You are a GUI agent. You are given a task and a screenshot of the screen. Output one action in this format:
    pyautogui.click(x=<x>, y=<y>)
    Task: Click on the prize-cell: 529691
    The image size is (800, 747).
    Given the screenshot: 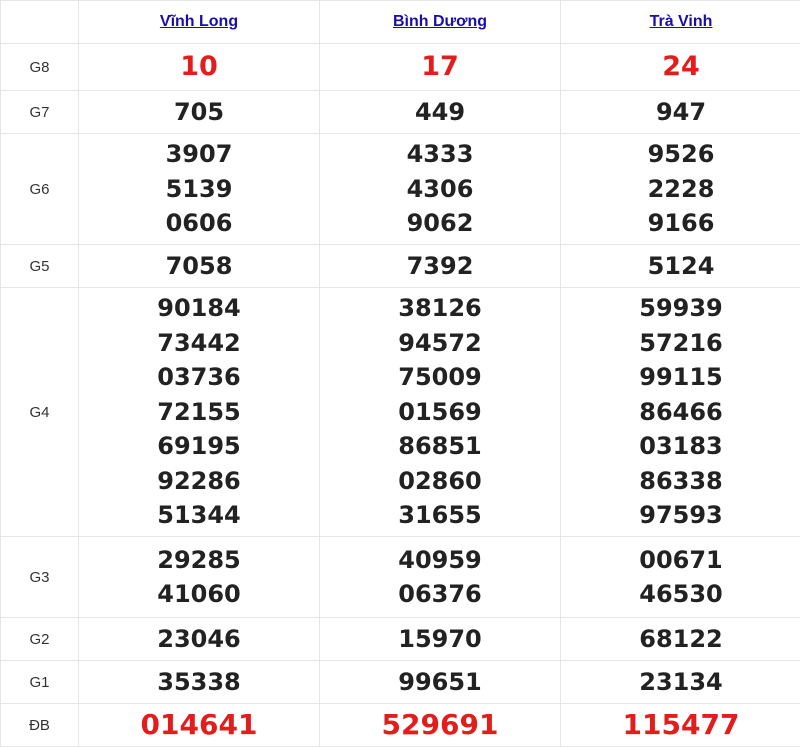 What is the action you would take?
    pyautogui.click(x=440, y=725)
    